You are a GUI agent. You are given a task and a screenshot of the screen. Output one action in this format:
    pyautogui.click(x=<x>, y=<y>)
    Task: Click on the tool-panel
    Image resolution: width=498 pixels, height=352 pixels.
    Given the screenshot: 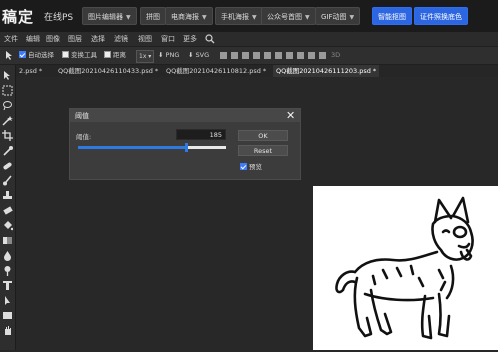 What is the action you would take?
    pyautogui.click(x=8, y=207)
    